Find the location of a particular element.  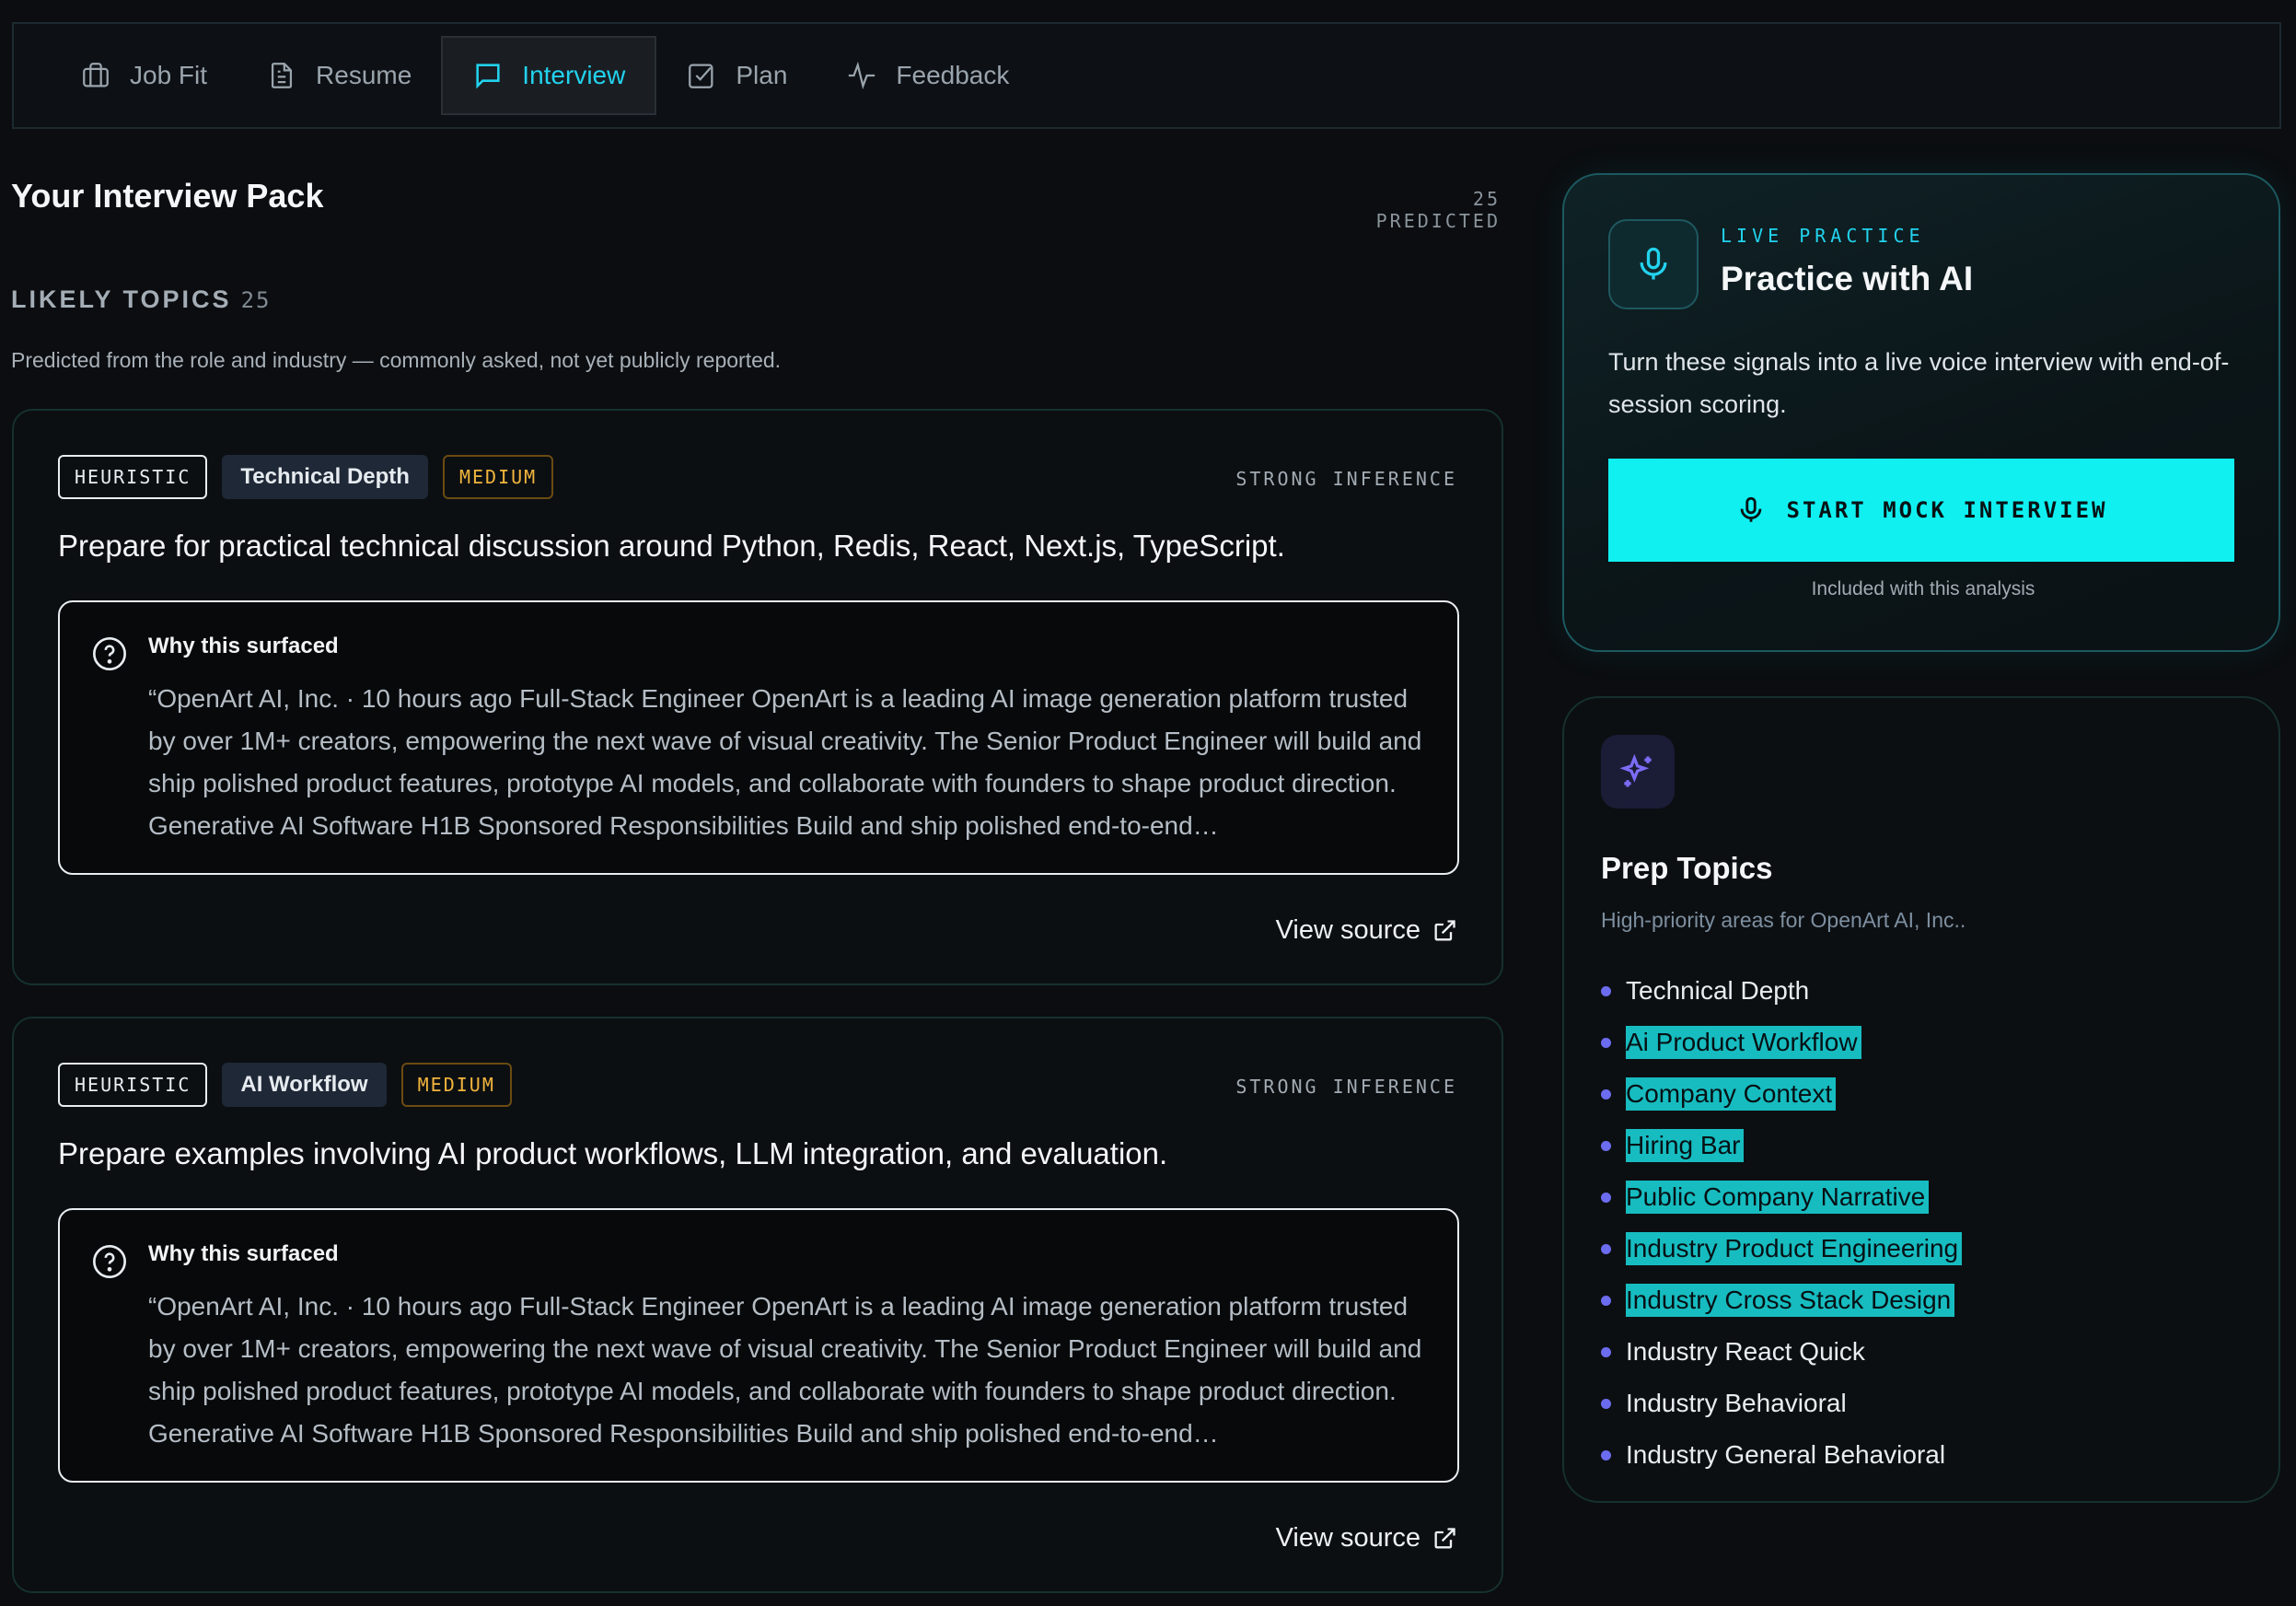

mic-tile is located at coordinates (1653, 264).